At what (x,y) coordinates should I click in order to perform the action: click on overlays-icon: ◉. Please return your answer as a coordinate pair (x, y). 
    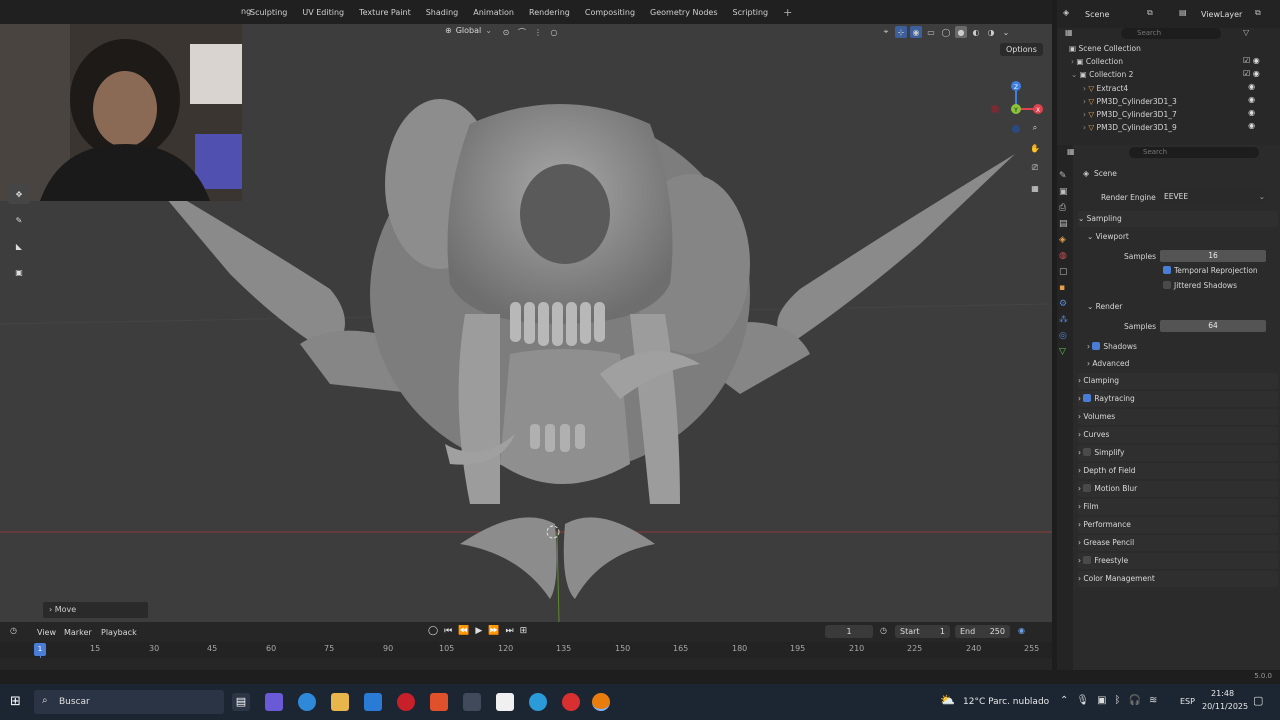
    Looking at the image, I should click on (916, 32).